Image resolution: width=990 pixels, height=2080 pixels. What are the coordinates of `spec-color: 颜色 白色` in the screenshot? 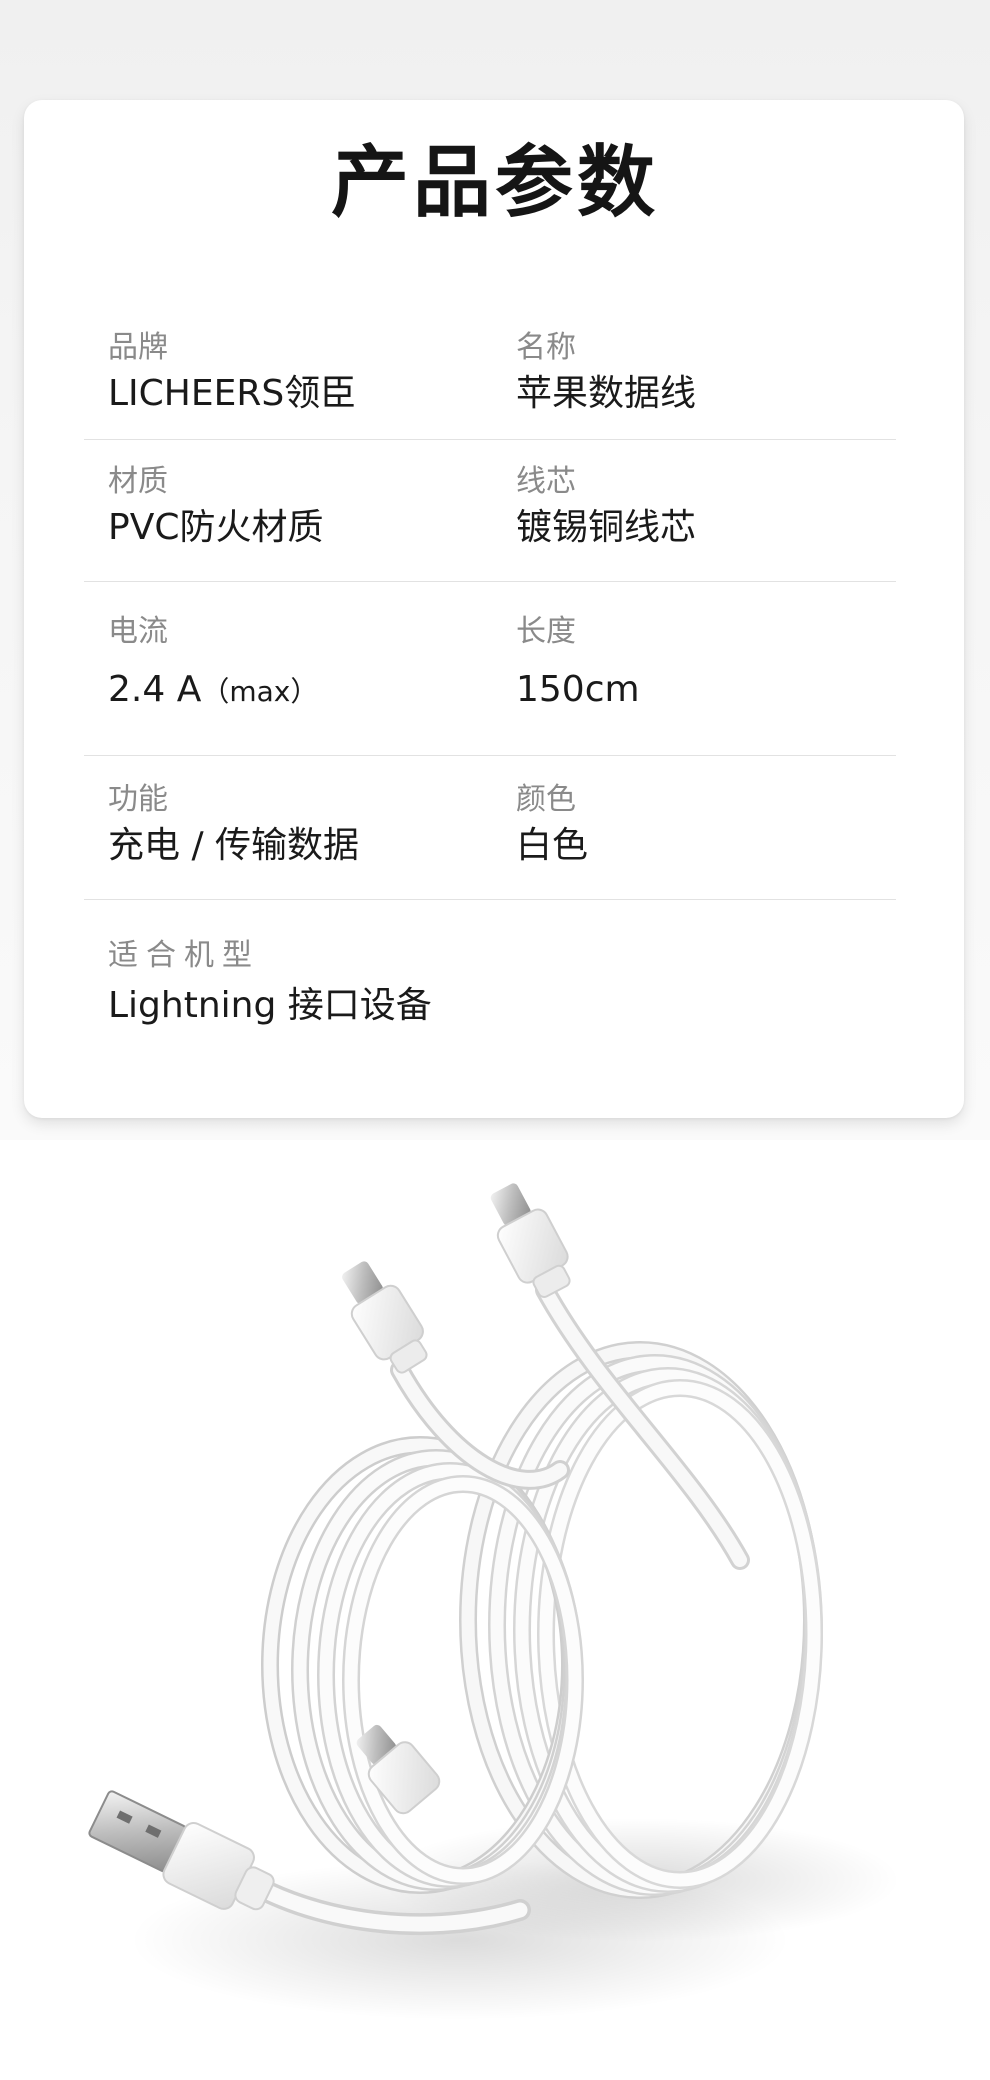 It's located at (693, 827).